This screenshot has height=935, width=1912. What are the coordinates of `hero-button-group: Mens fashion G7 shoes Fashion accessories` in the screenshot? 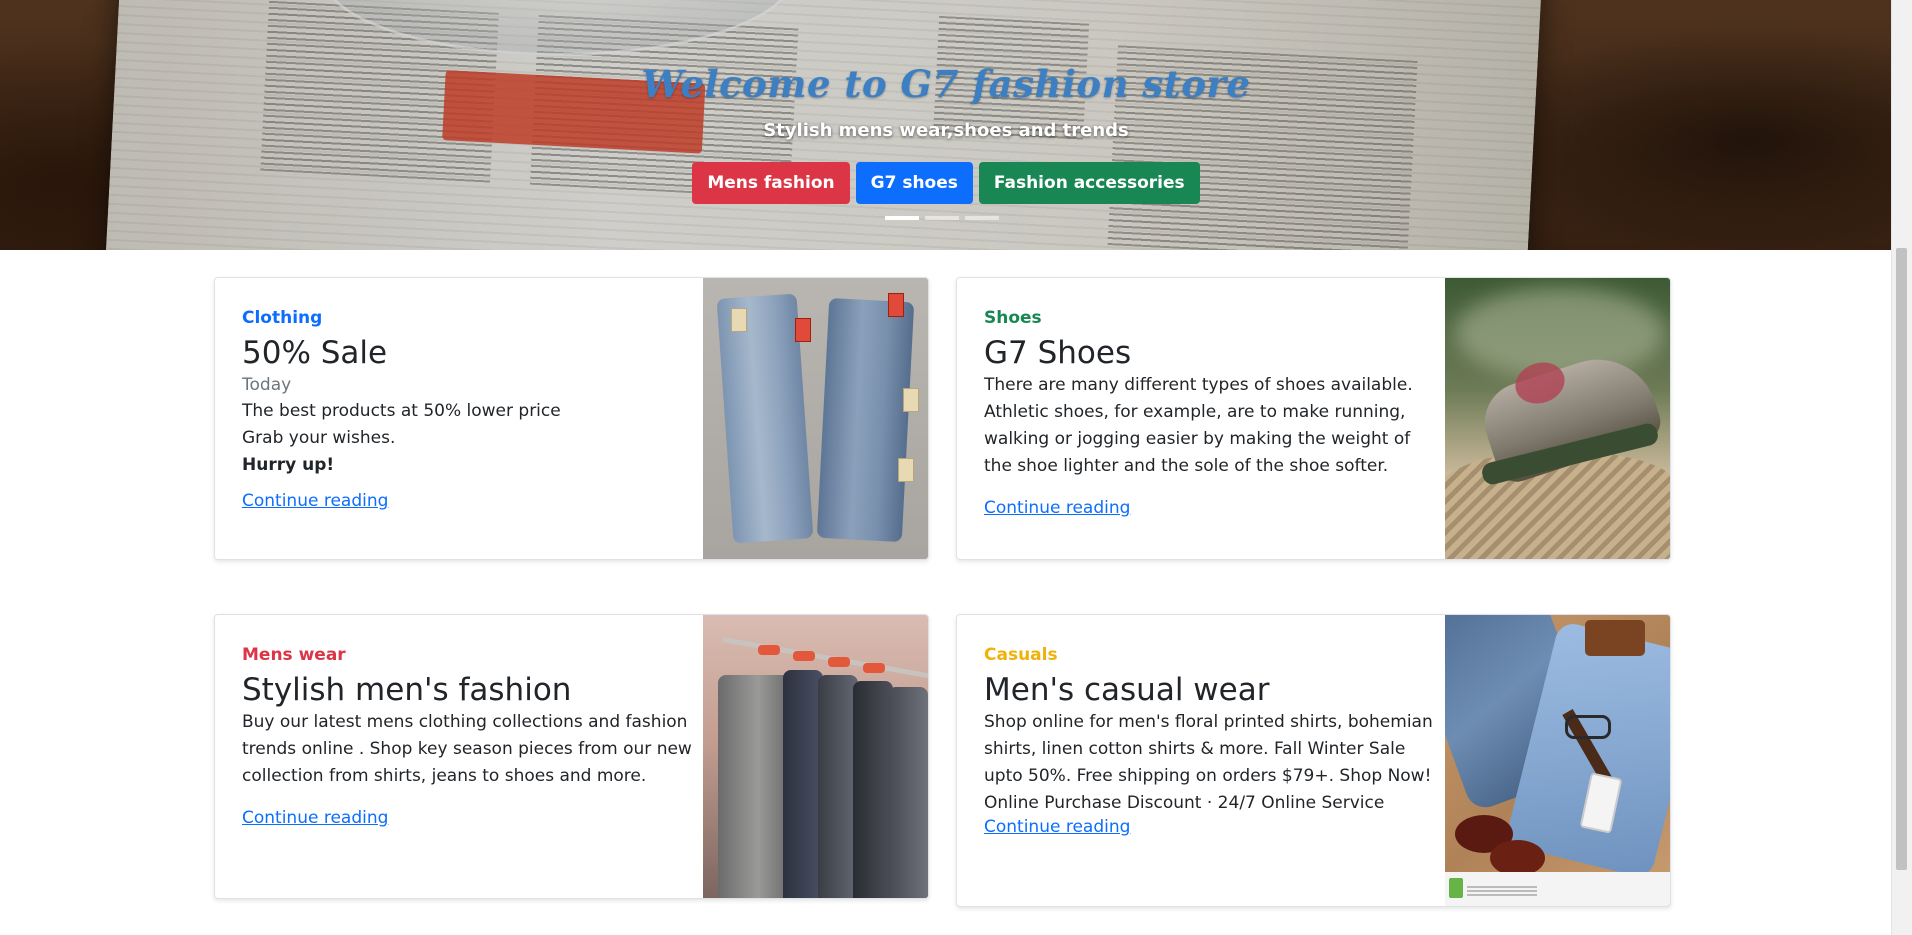 It's located at (946, 183).